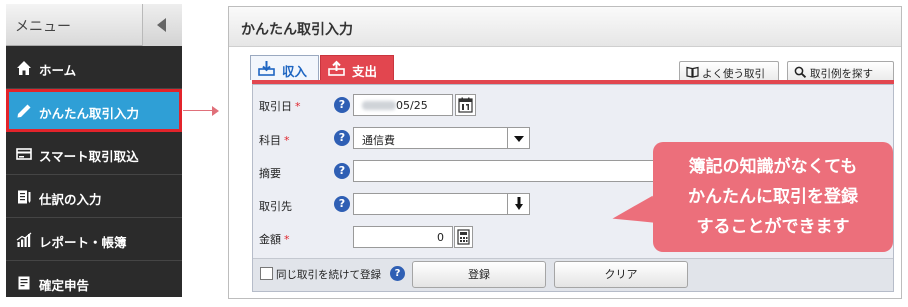  I want to click on sidebar-item-quick-entry: かんたん取引入力, so click(94, 110).